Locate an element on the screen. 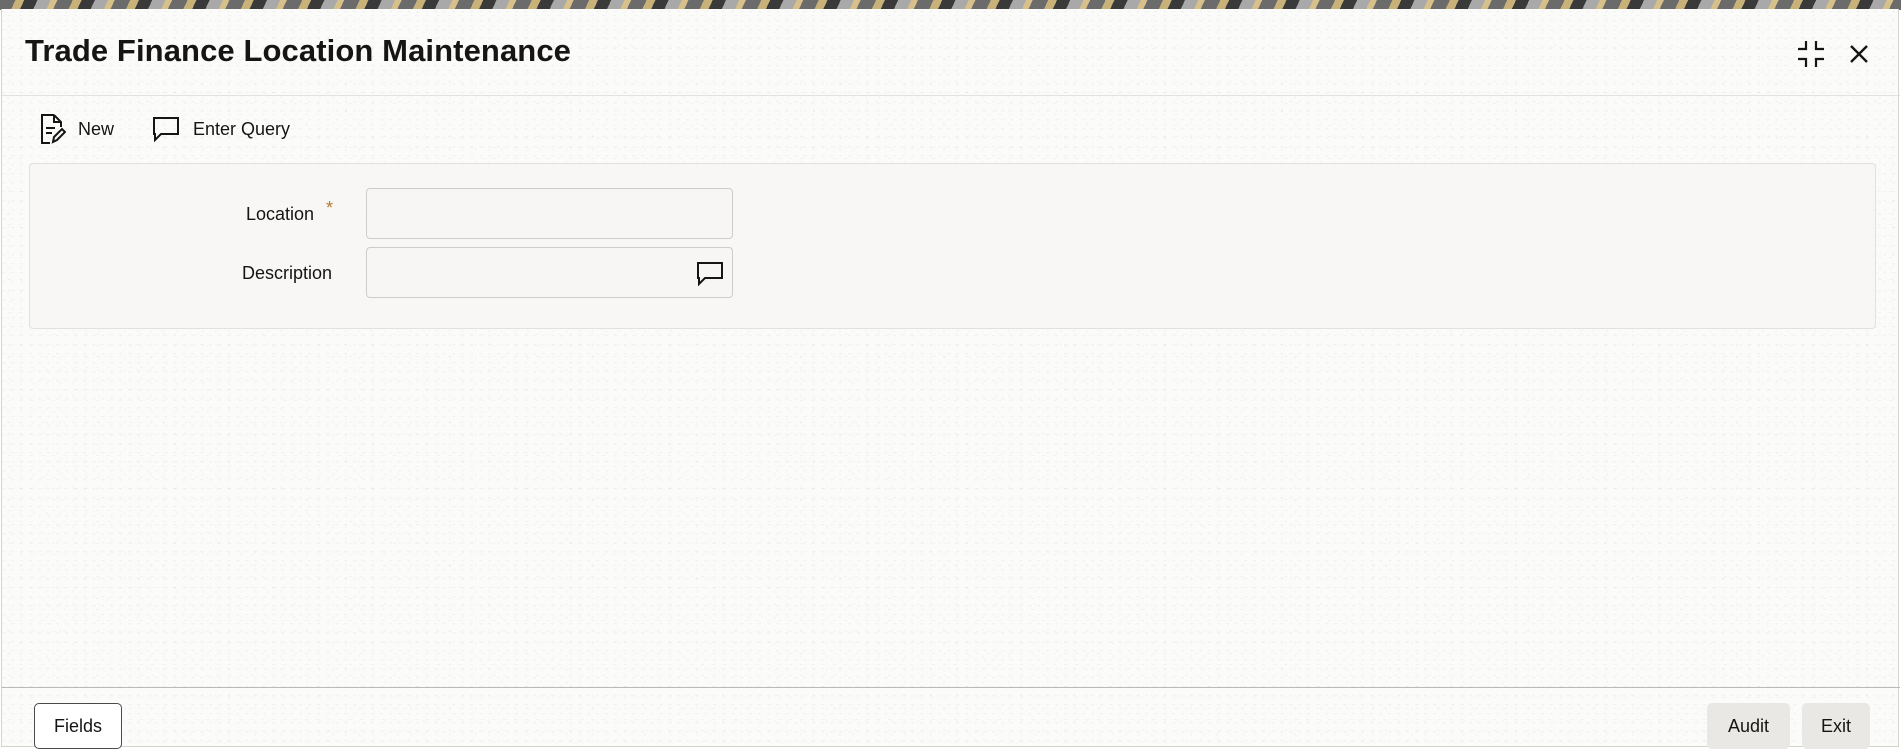  description-label: Description is located at coordinates (287, 273).